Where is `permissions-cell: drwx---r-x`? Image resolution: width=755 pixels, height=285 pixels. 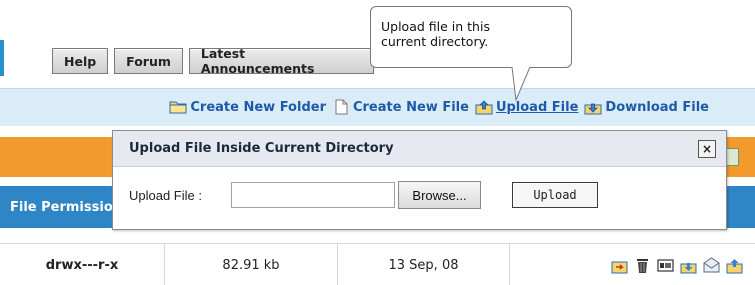
permissions-cell: drwx---r-x is located at coordinates (82, 264).